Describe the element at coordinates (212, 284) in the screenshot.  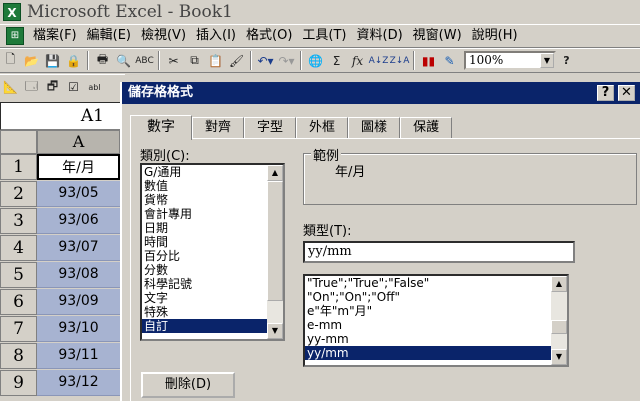
I see `list-item: 科學記號` at that location.